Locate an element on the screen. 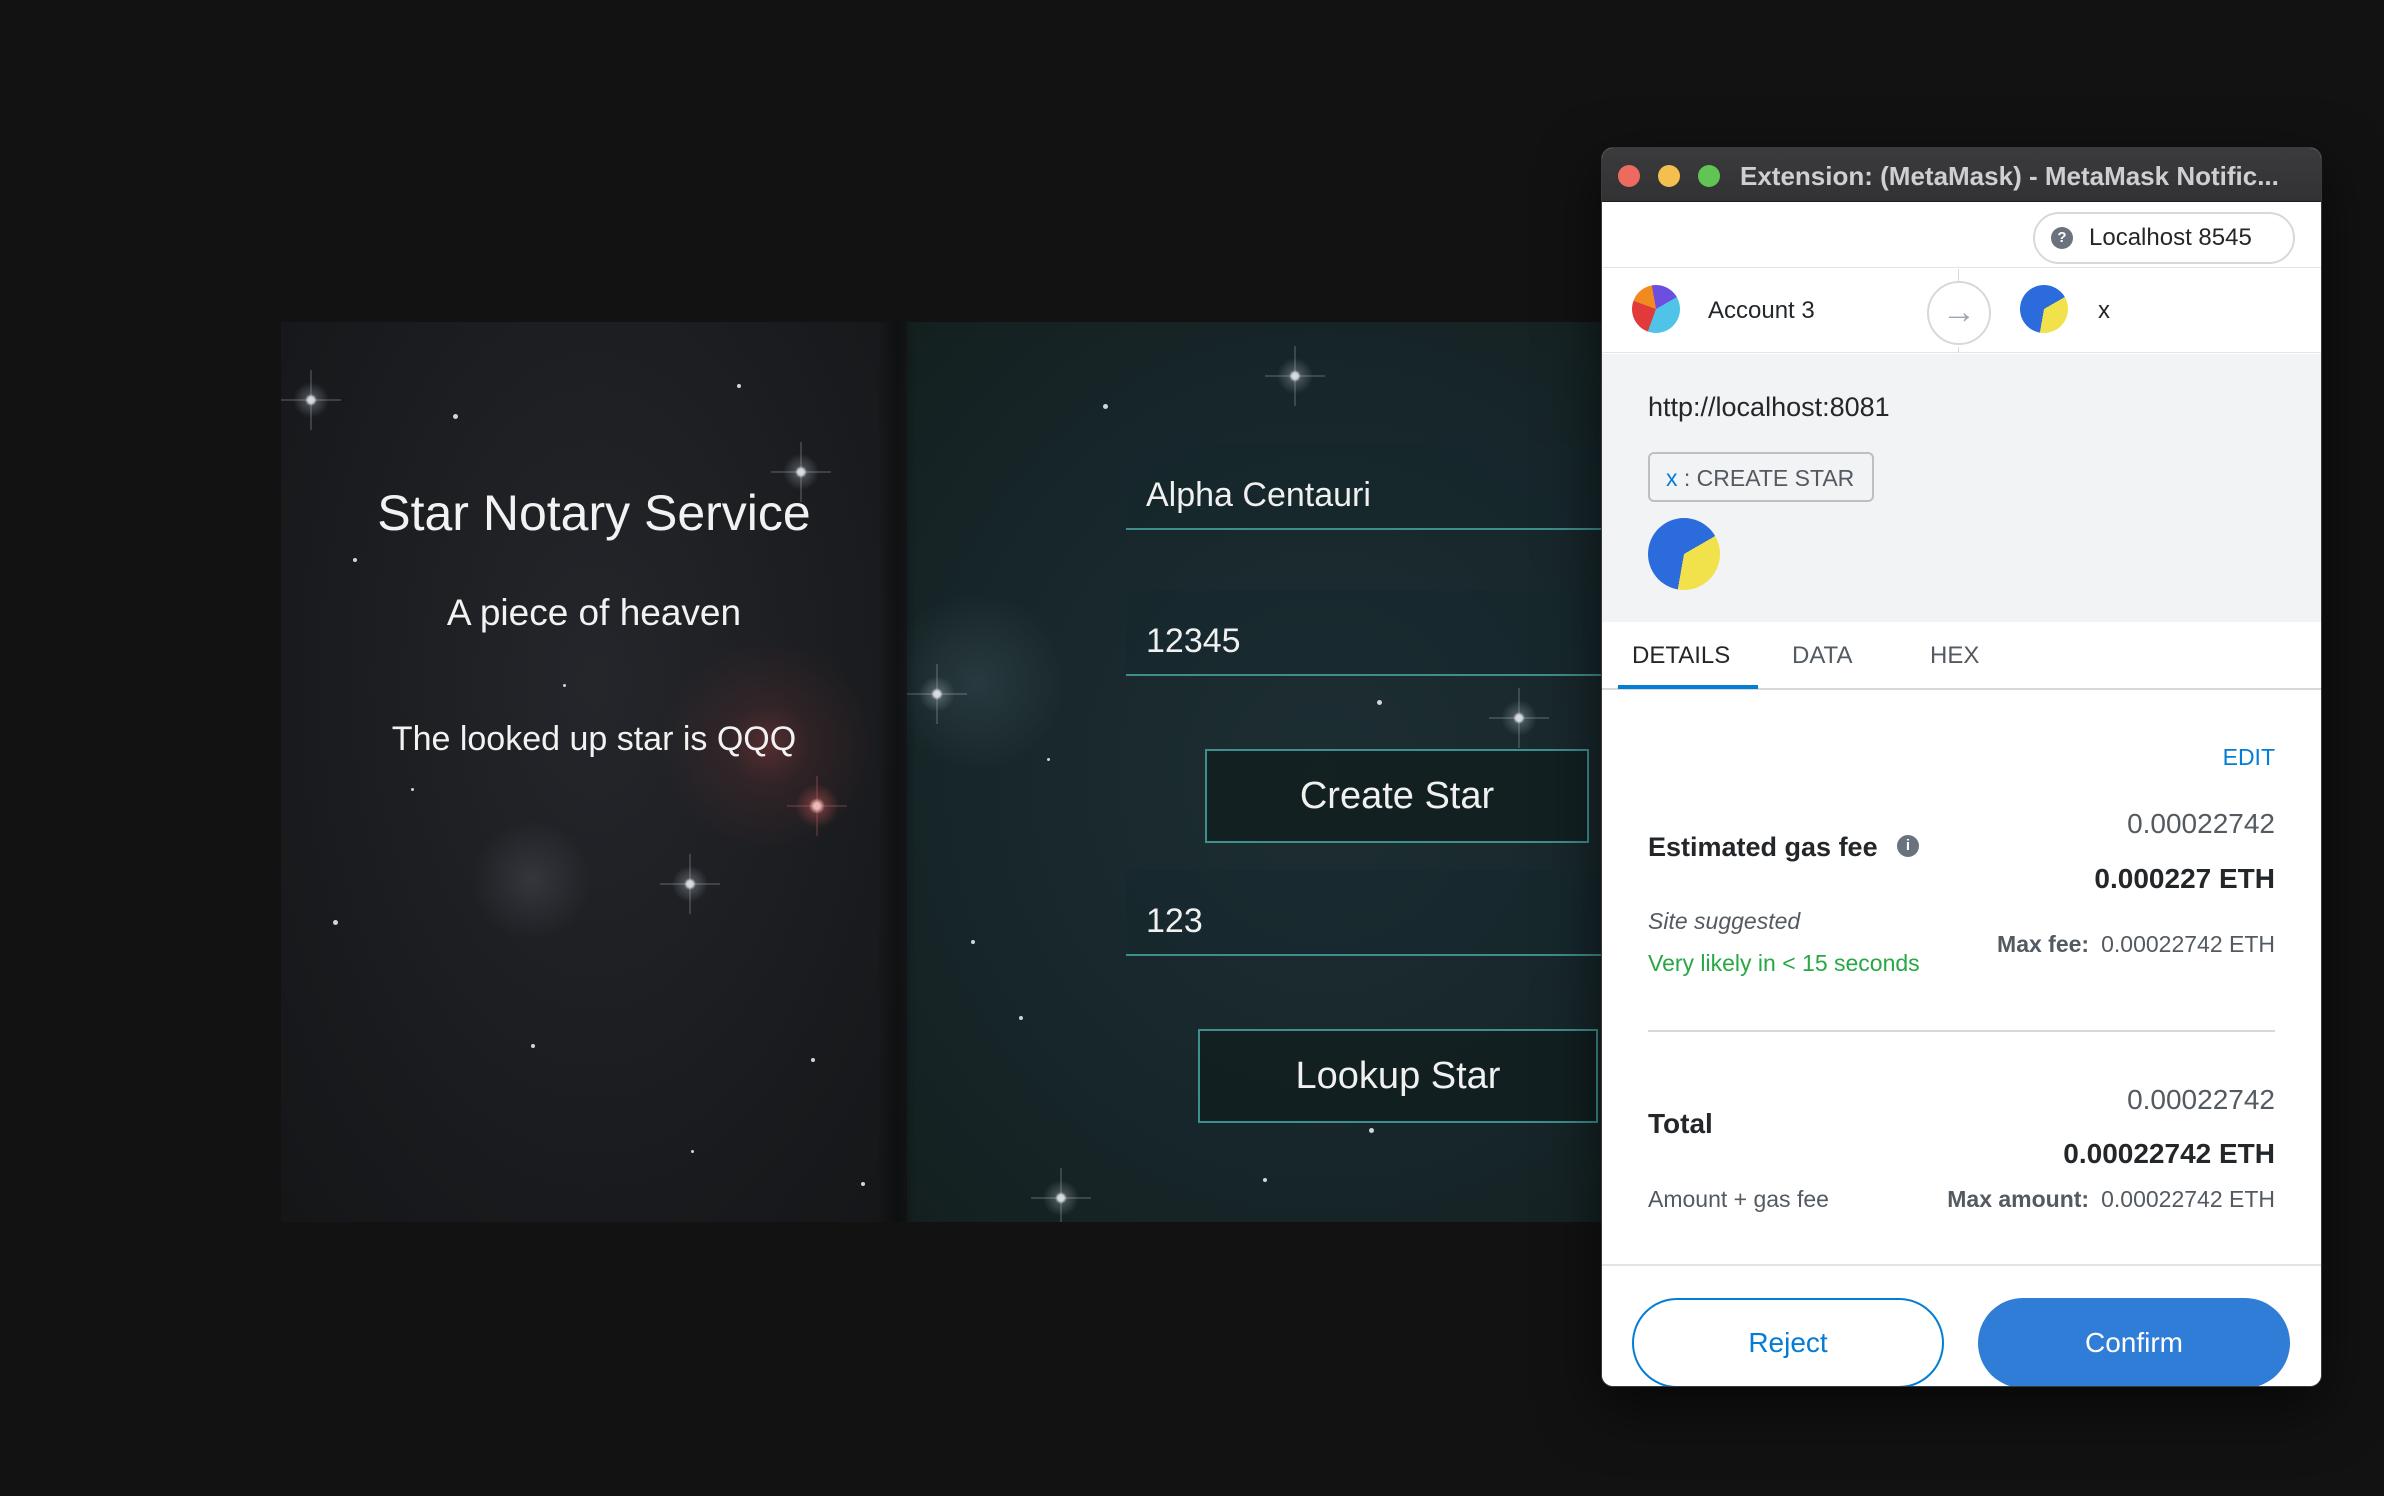 This screenshot has height=1496, width=2384. method-name: : CREATE STAR is located at coordinates (1769, 478).